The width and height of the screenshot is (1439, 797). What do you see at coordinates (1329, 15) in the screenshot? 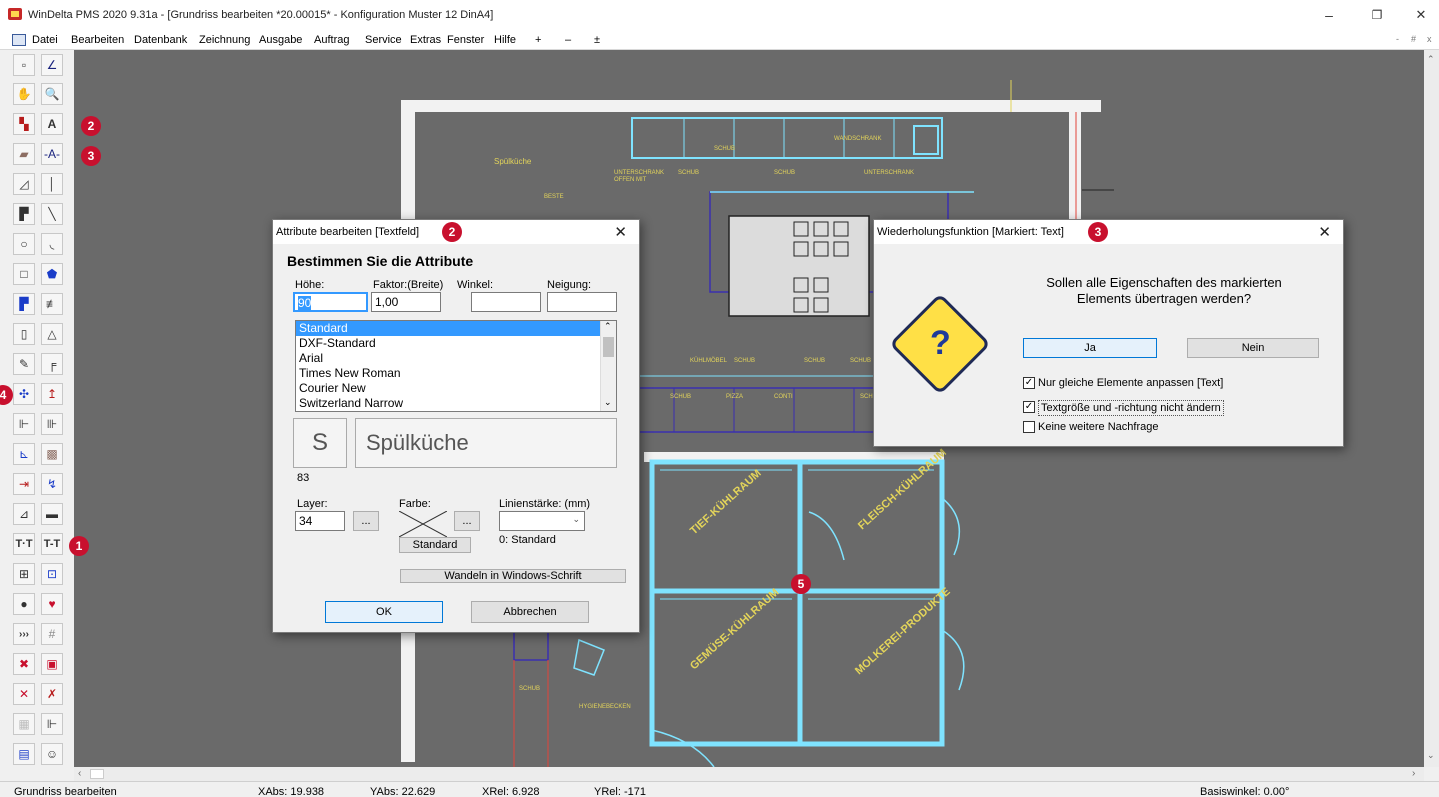
I see `minimize-button: –` at bounding box center [1329, 15].